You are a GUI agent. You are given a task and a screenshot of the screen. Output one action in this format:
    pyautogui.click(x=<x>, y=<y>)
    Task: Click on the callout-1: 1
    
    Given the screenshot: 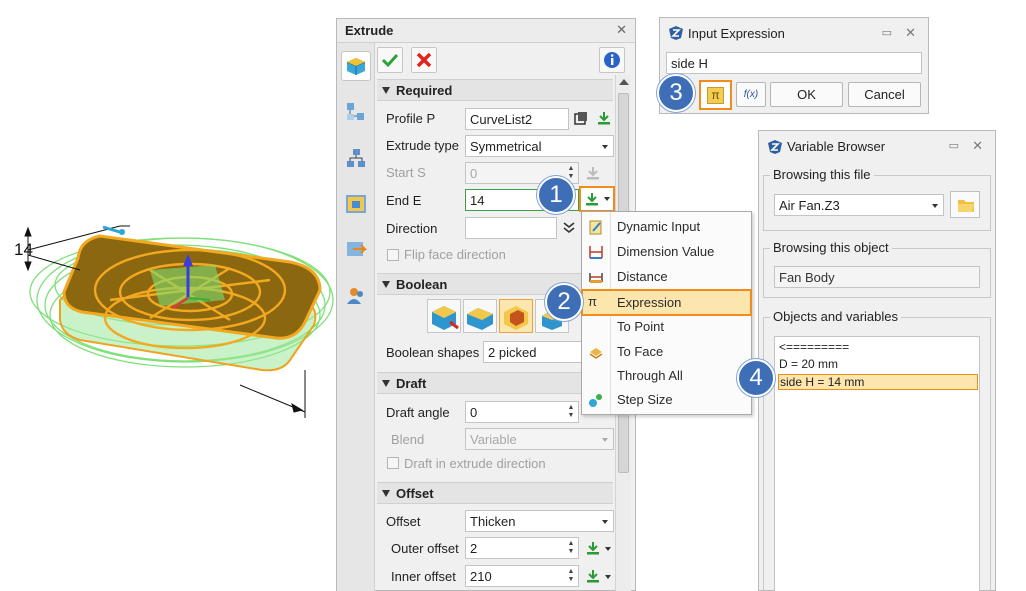 What is the action you would take?
    pyautogui.click(x=556, y=195)
    